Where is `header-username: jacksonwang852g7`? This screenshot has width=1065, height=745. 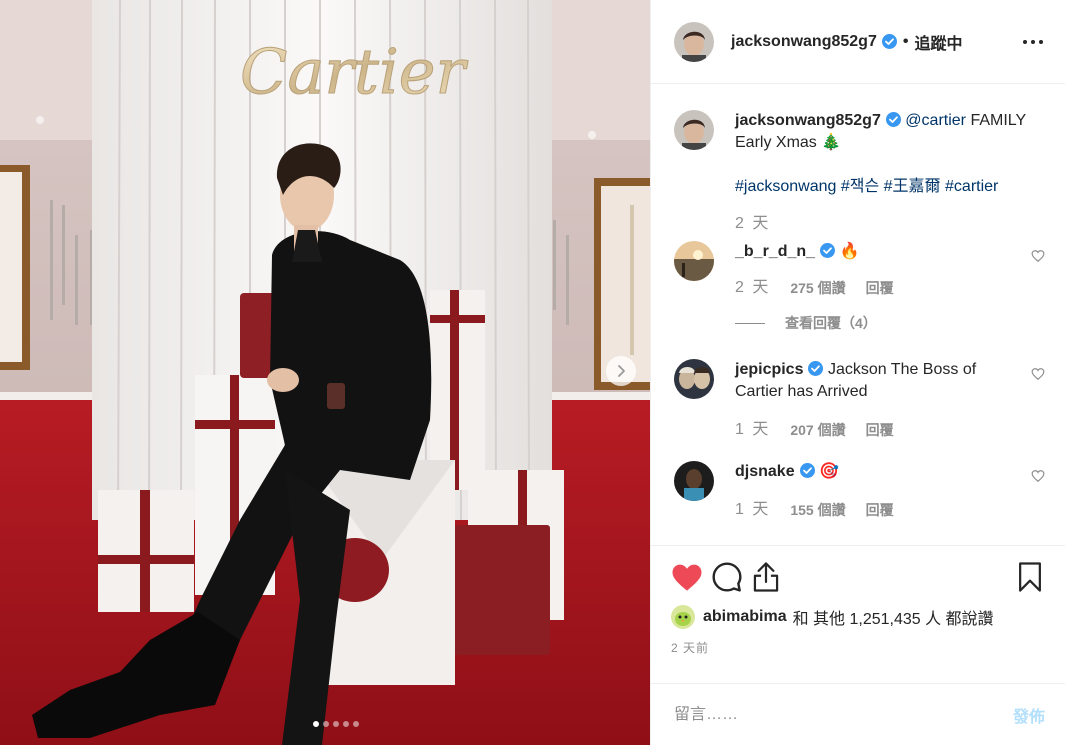
header-username: jacksonwang852g7 is located at coordinates (804, 42).